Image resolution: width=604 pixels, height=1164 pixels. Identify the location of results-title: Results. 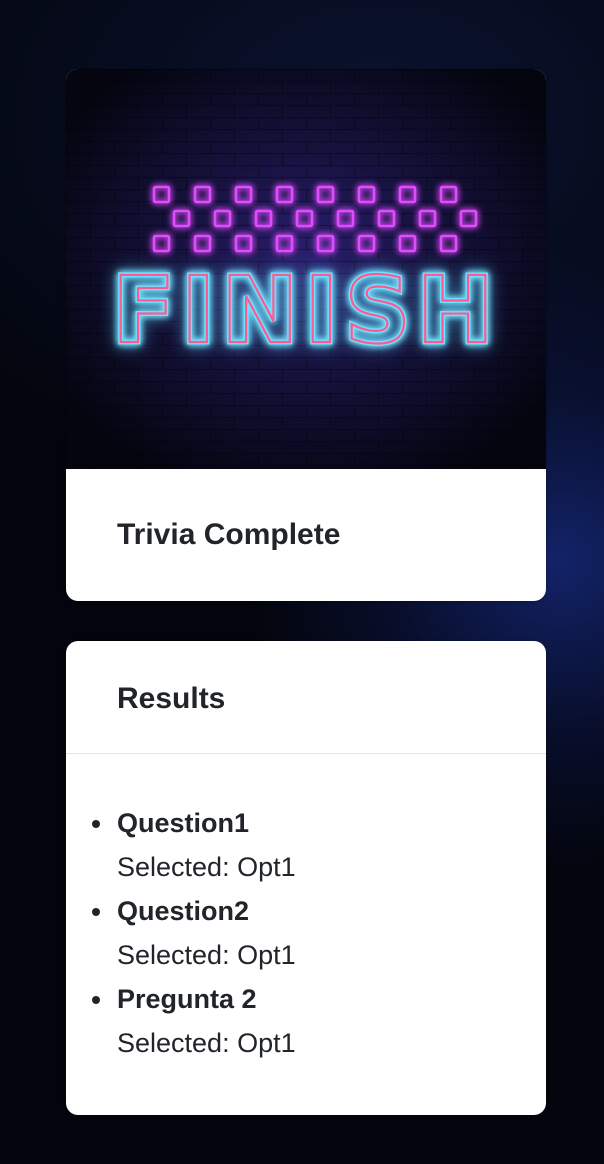
(171, 698).